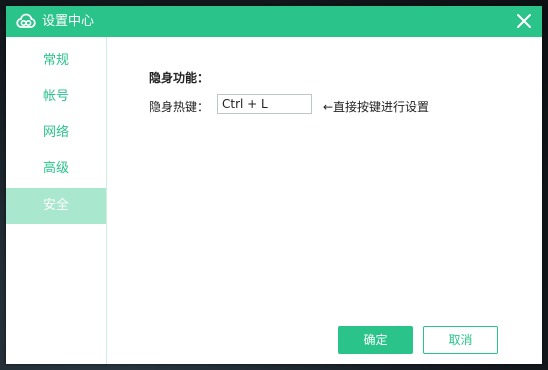 This screenshot has height=370, width=548. I want to click on close-icon, so click(524, 21).